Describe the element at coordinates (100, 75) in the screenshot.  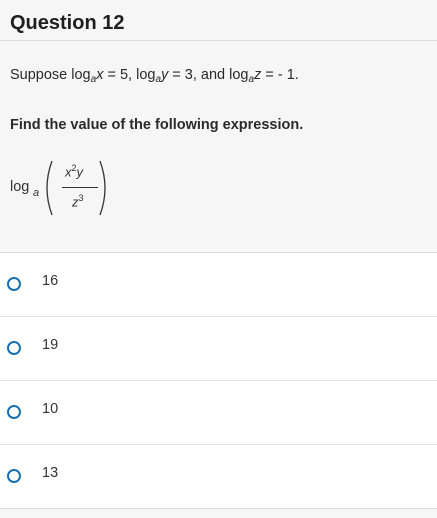
I see `stem-var-x: x` at that location.